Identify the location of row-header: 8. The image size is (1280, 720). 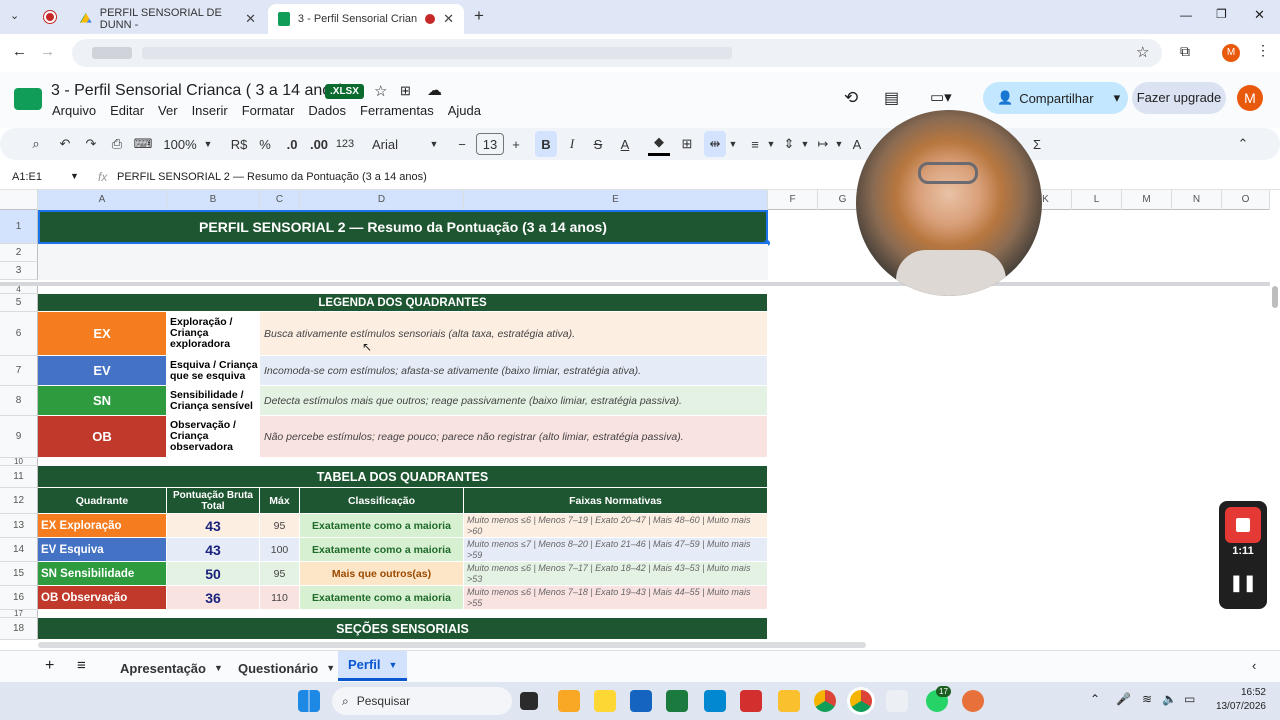
(19, 401).